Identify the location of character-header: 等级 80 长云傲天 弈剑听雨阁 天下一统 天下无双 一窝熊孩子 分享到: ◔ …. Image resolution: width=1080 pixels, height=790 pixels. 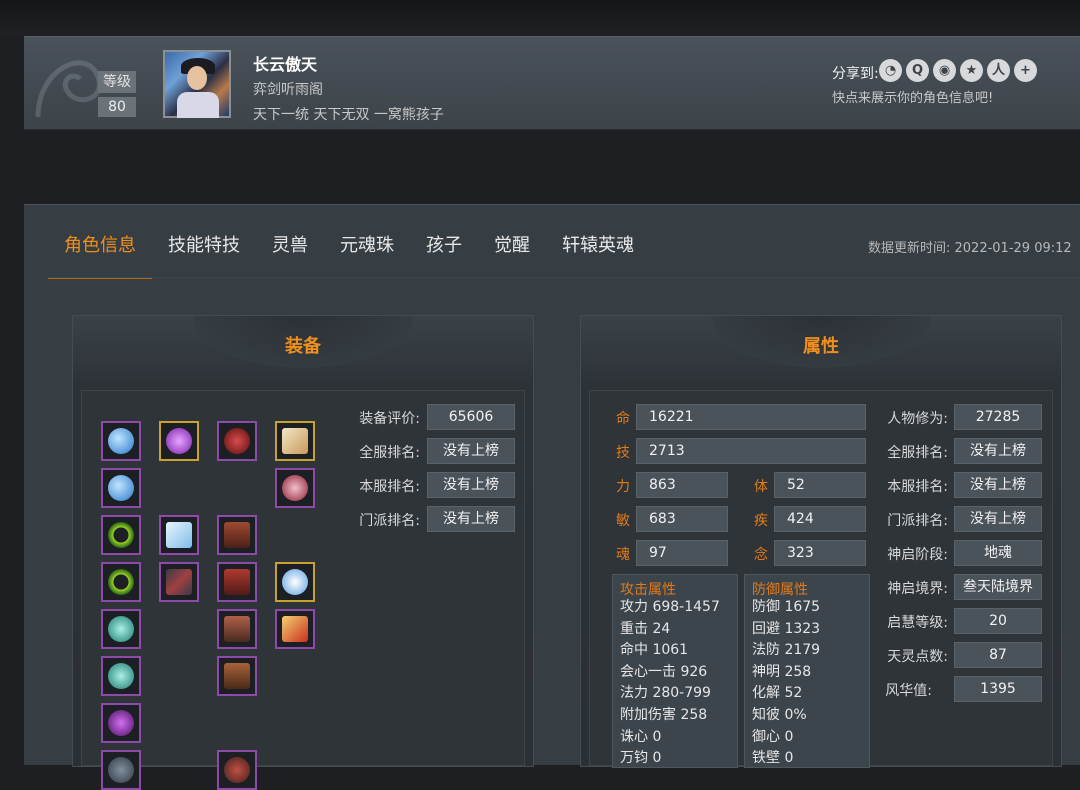
(552, 83).